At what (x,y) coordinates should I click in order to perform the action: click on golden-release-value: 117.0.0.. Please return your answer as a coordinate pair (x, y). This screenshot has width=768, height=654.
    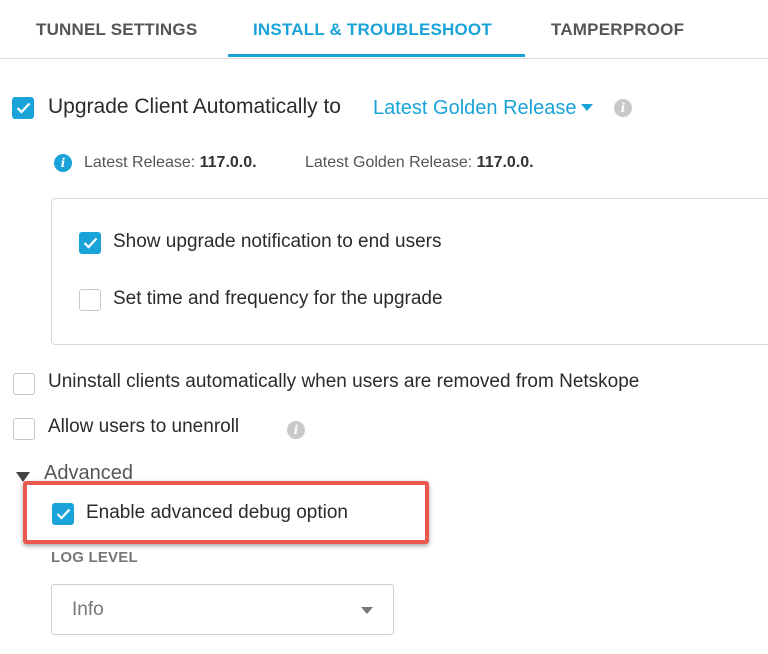
    Looking at the image, I should click on (505, 162).